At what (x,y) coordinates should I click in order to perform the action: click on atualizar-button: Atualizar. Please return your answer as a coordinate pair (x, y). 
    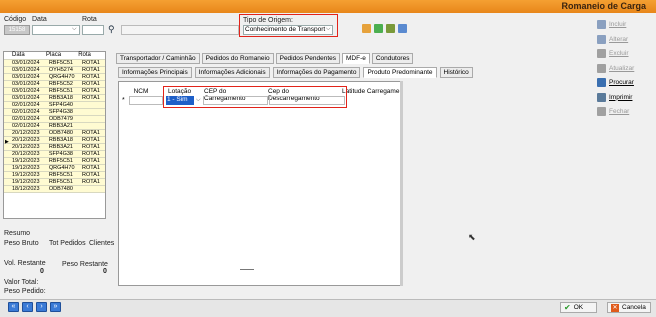
    Looking at the image, I should click on (624, 68).